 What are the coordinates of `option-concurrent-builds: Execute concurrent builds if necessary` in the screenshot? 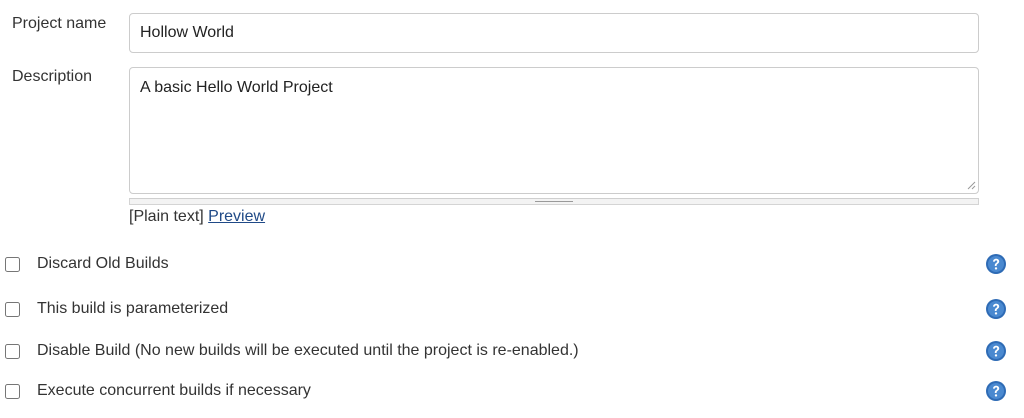 It's located at (512, 392).